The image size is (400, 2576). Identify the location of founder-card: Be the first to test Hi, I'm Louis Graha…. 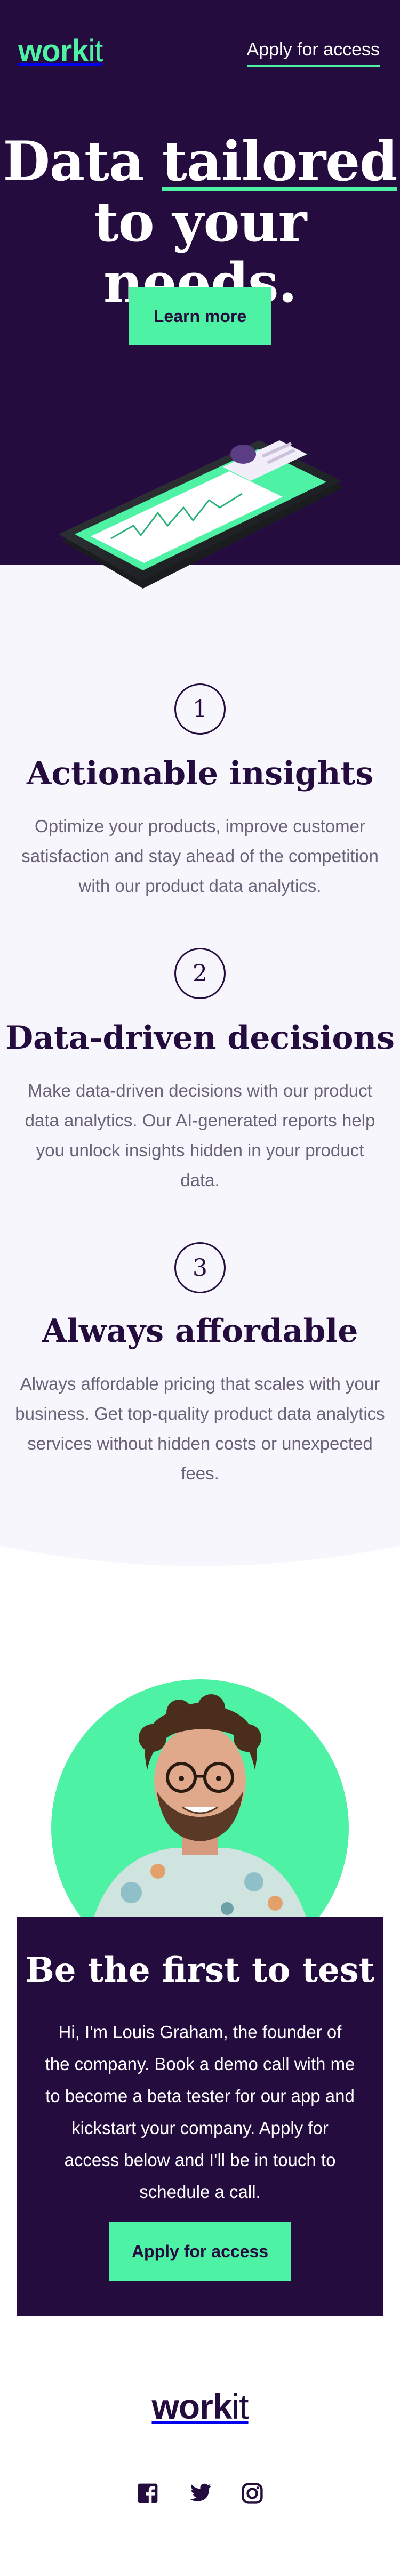
(200, 2116).